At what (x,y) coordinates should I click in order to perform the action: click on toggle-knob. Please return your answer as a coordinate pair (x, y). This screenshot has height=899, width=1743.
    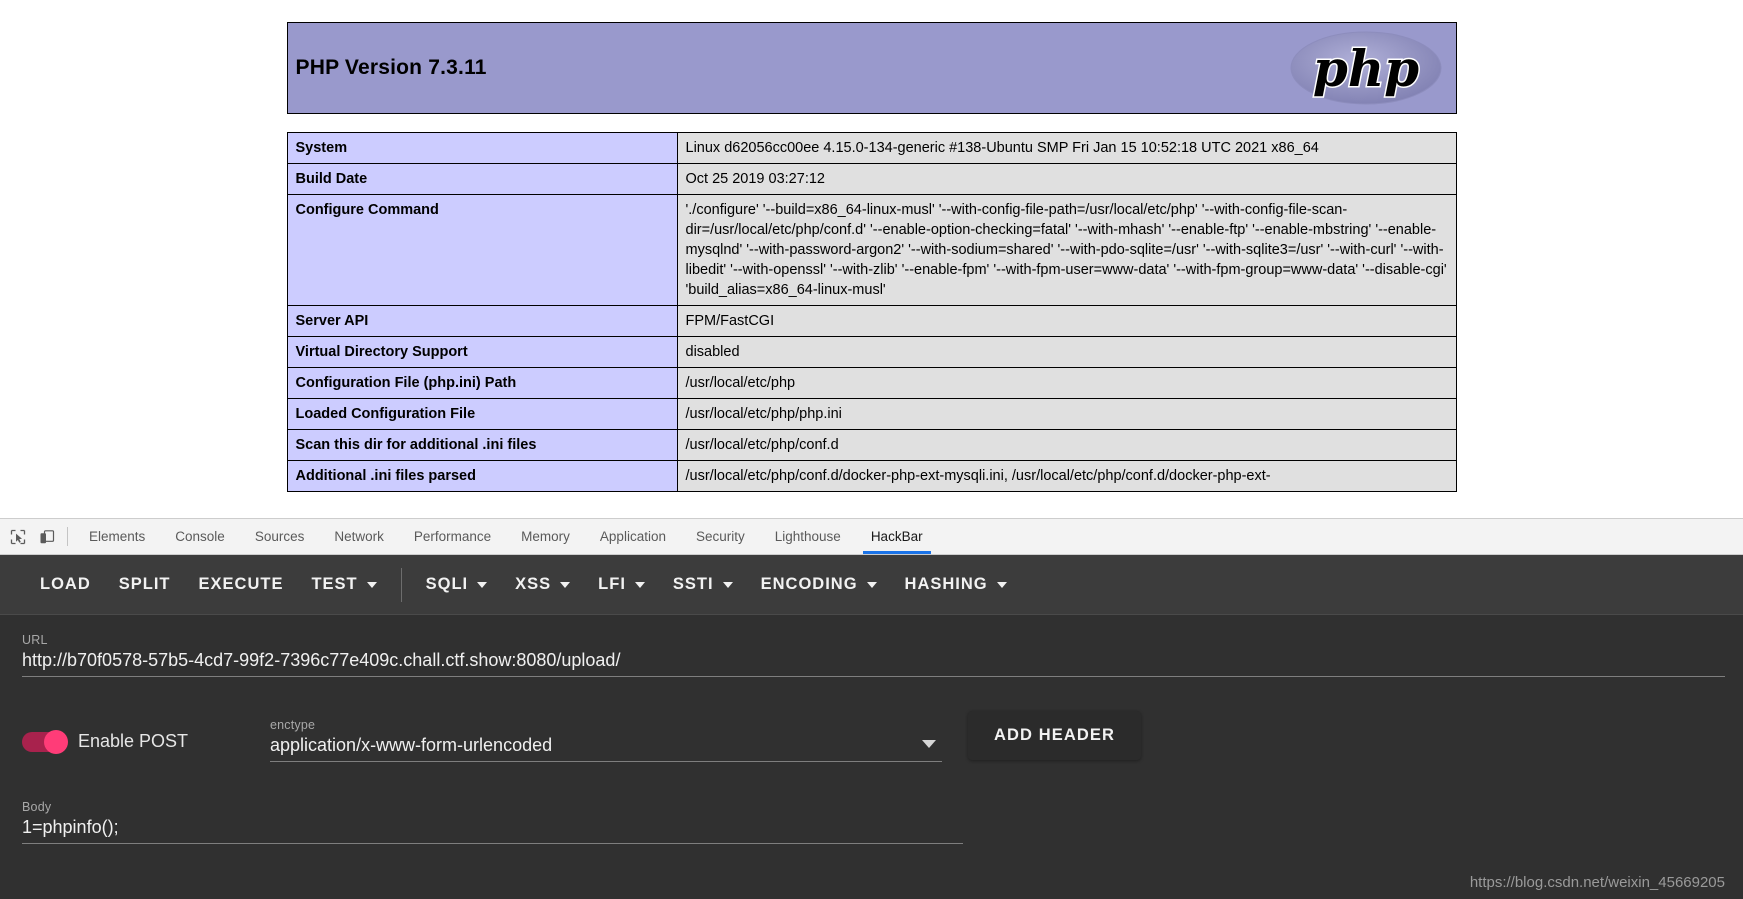
    Looking at the image, I should click on (56, 741).